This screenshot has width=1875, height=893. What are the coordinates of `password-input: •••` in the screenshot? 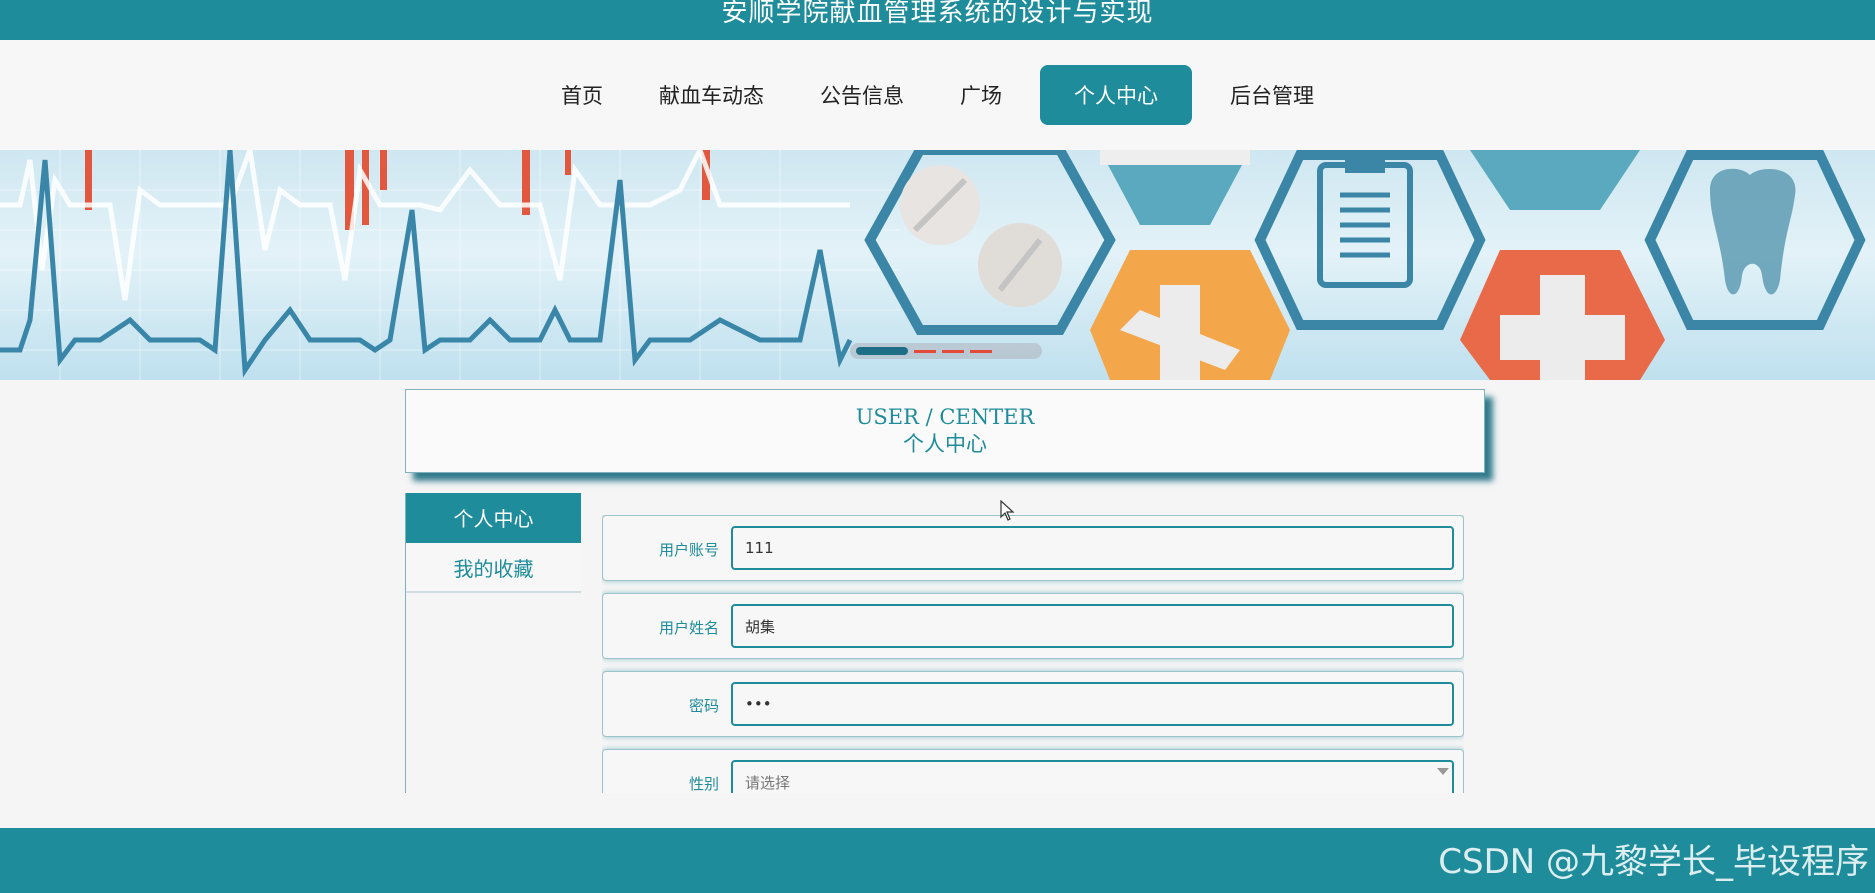 It's located at (1092, 704).